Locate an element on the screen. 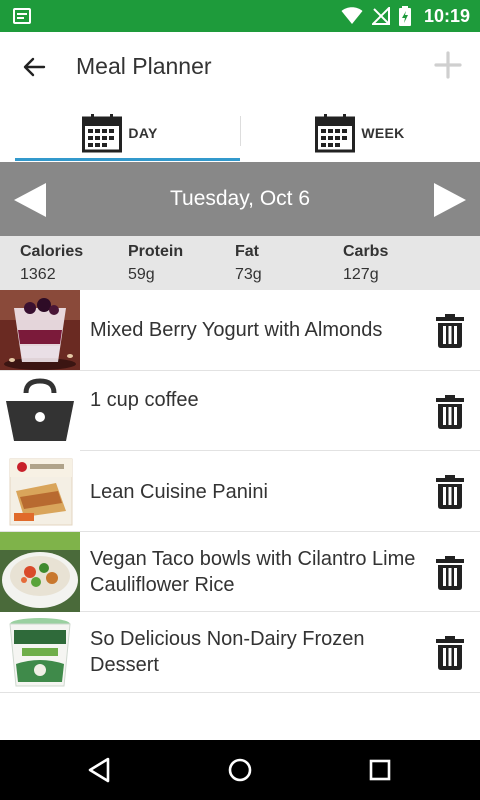  meal-name: So Delicious Non-Dairy Frozen Dessert is located at coordinates (227, 652).